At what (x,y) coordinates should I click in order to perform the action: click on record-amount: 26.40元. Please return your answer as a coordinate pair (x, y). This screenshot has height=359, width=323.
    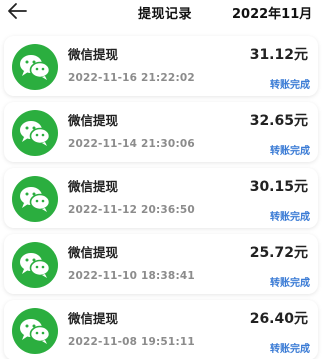
    Looking at the image, I should click on (278, 319).